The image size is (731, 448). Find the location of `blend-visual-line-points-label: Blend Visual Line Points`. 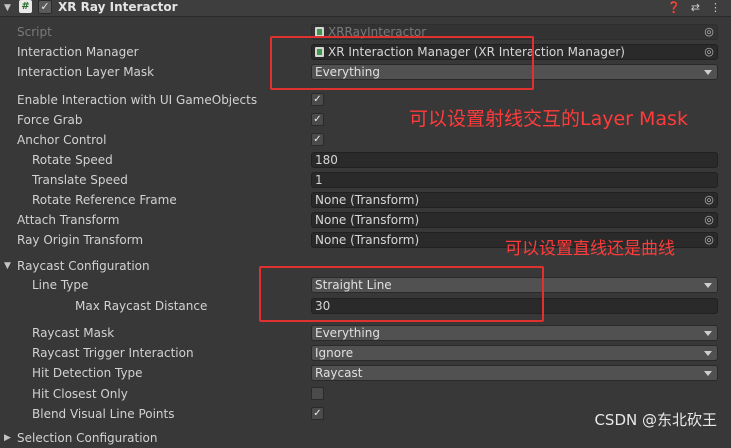

blend-visual-line-points-label: Blend Visual Line Points is located at coordinates (103, 414).